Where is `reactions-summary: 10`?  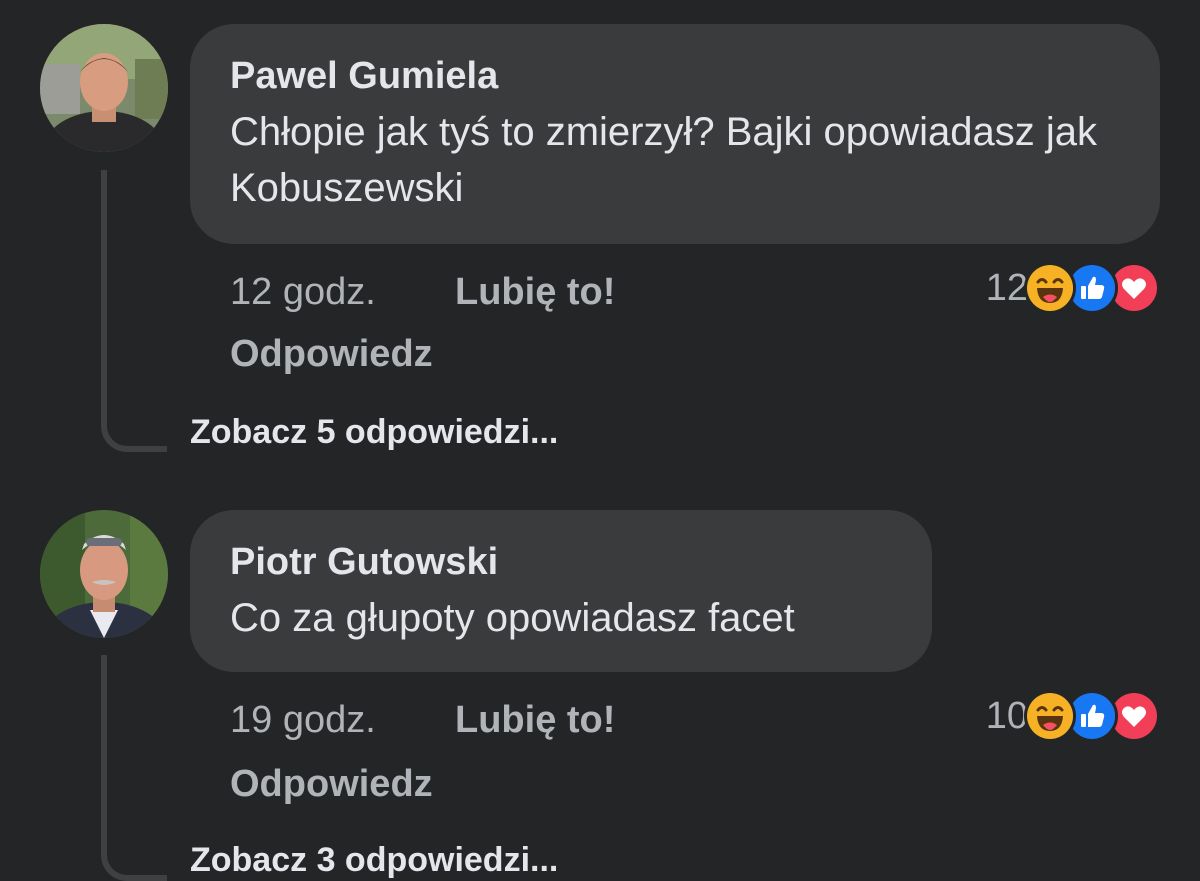 reactions-summary: 10 is located at coordinates (1073, 716).